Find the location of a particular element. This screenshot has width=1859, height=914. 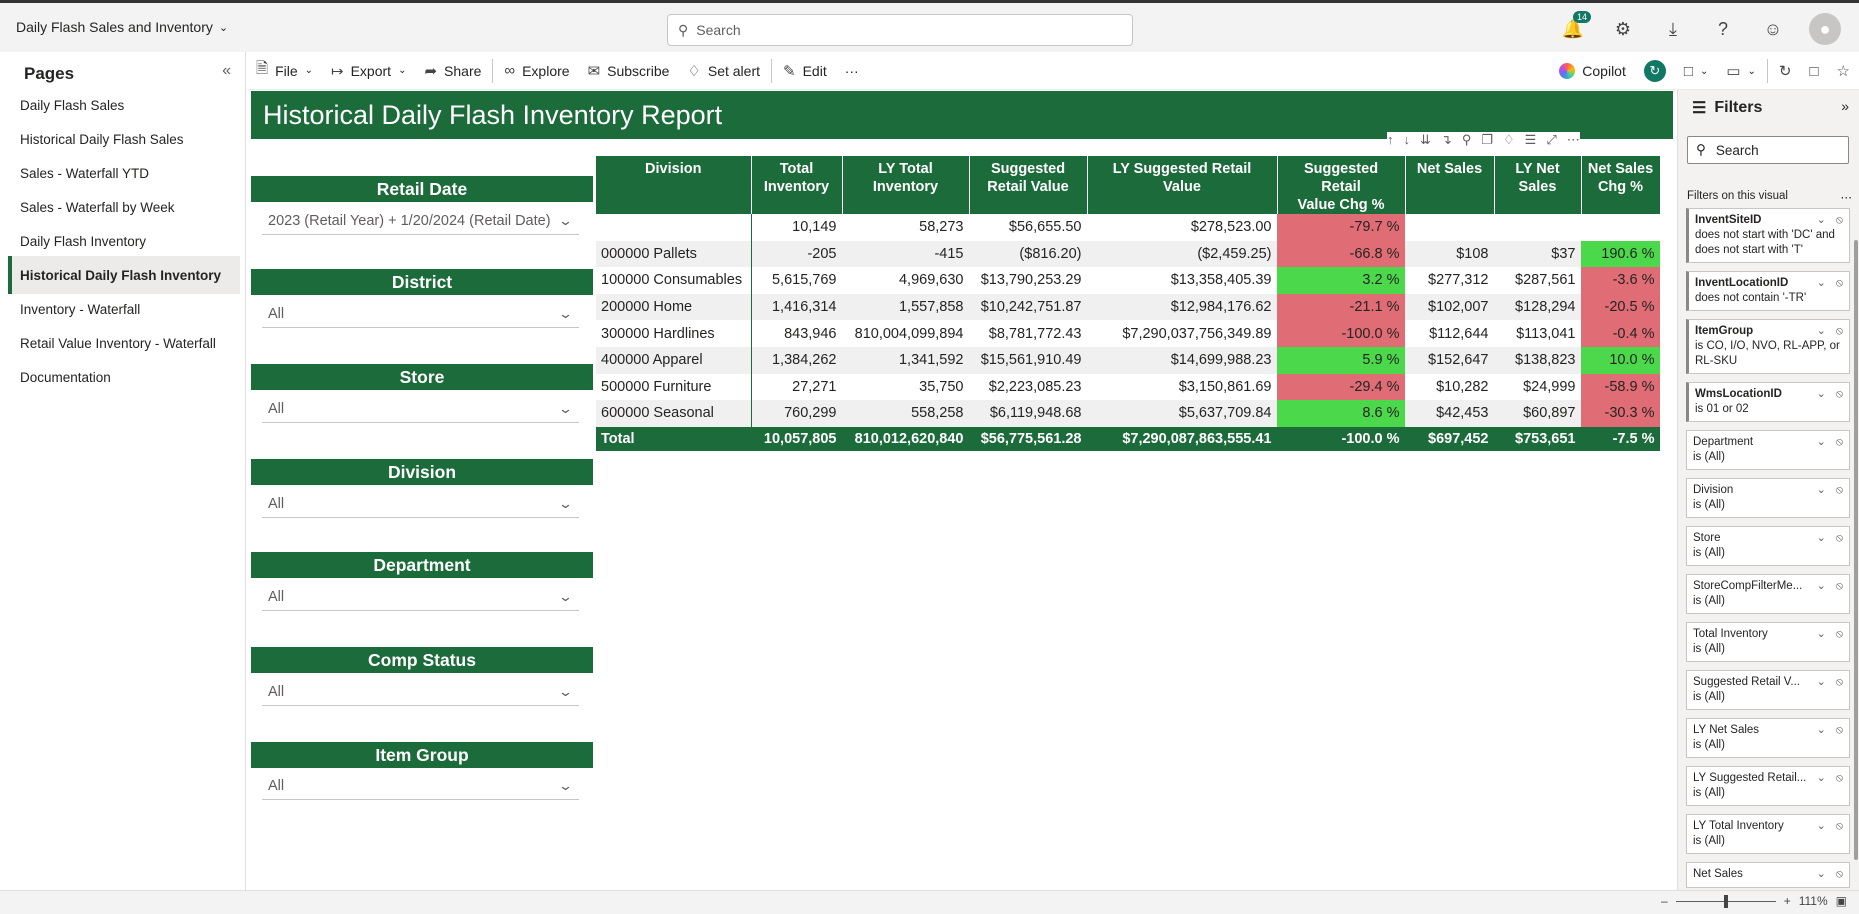

filter-card: WmsLocationID is 01 or 02 ⌄ ⦸ is located at coordinates (1768, 402).